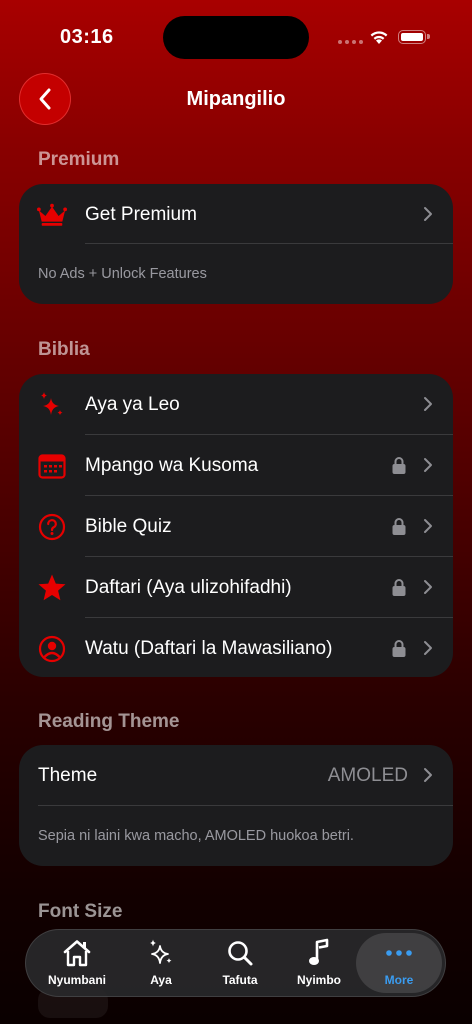 This screenshot has height=1024, width=472. I want to click on list-item-label: Bible Quiz, so click(128, 526).